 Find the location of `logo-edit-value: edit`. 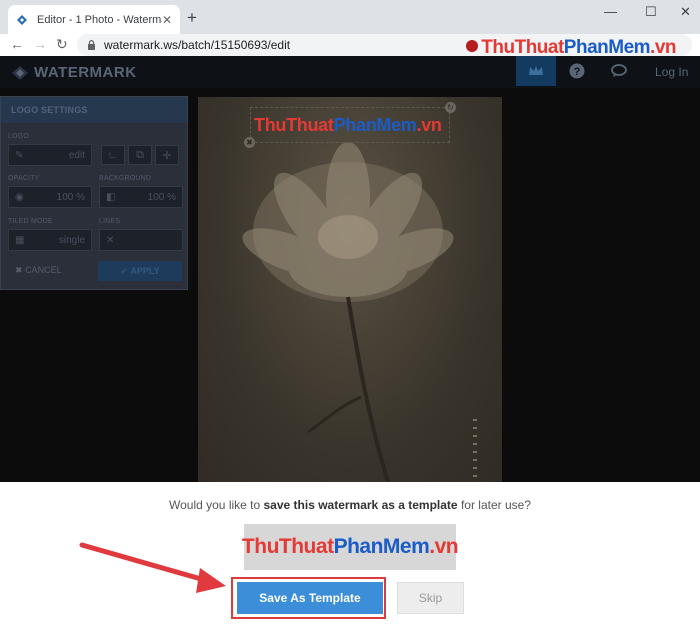

logo-edit-value: edit is located at coordinates (76, 155).